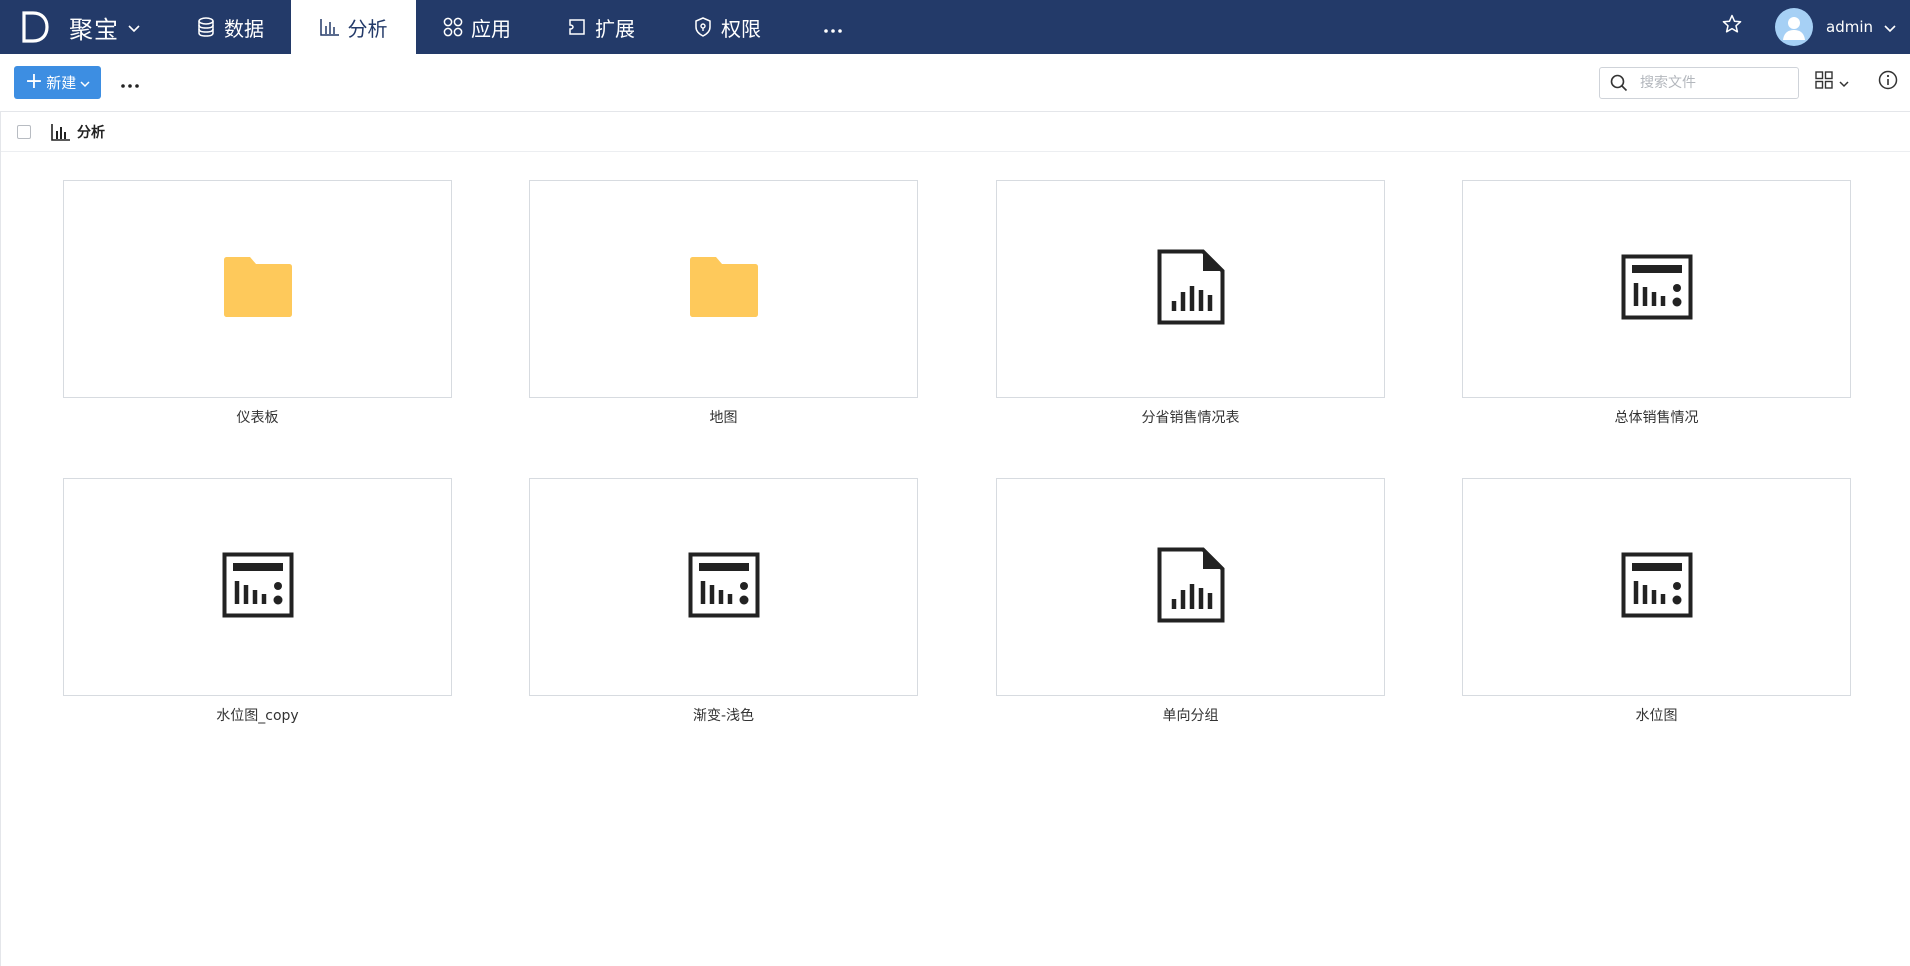  I want to click on brand-logo-icon, so click(35, 27).